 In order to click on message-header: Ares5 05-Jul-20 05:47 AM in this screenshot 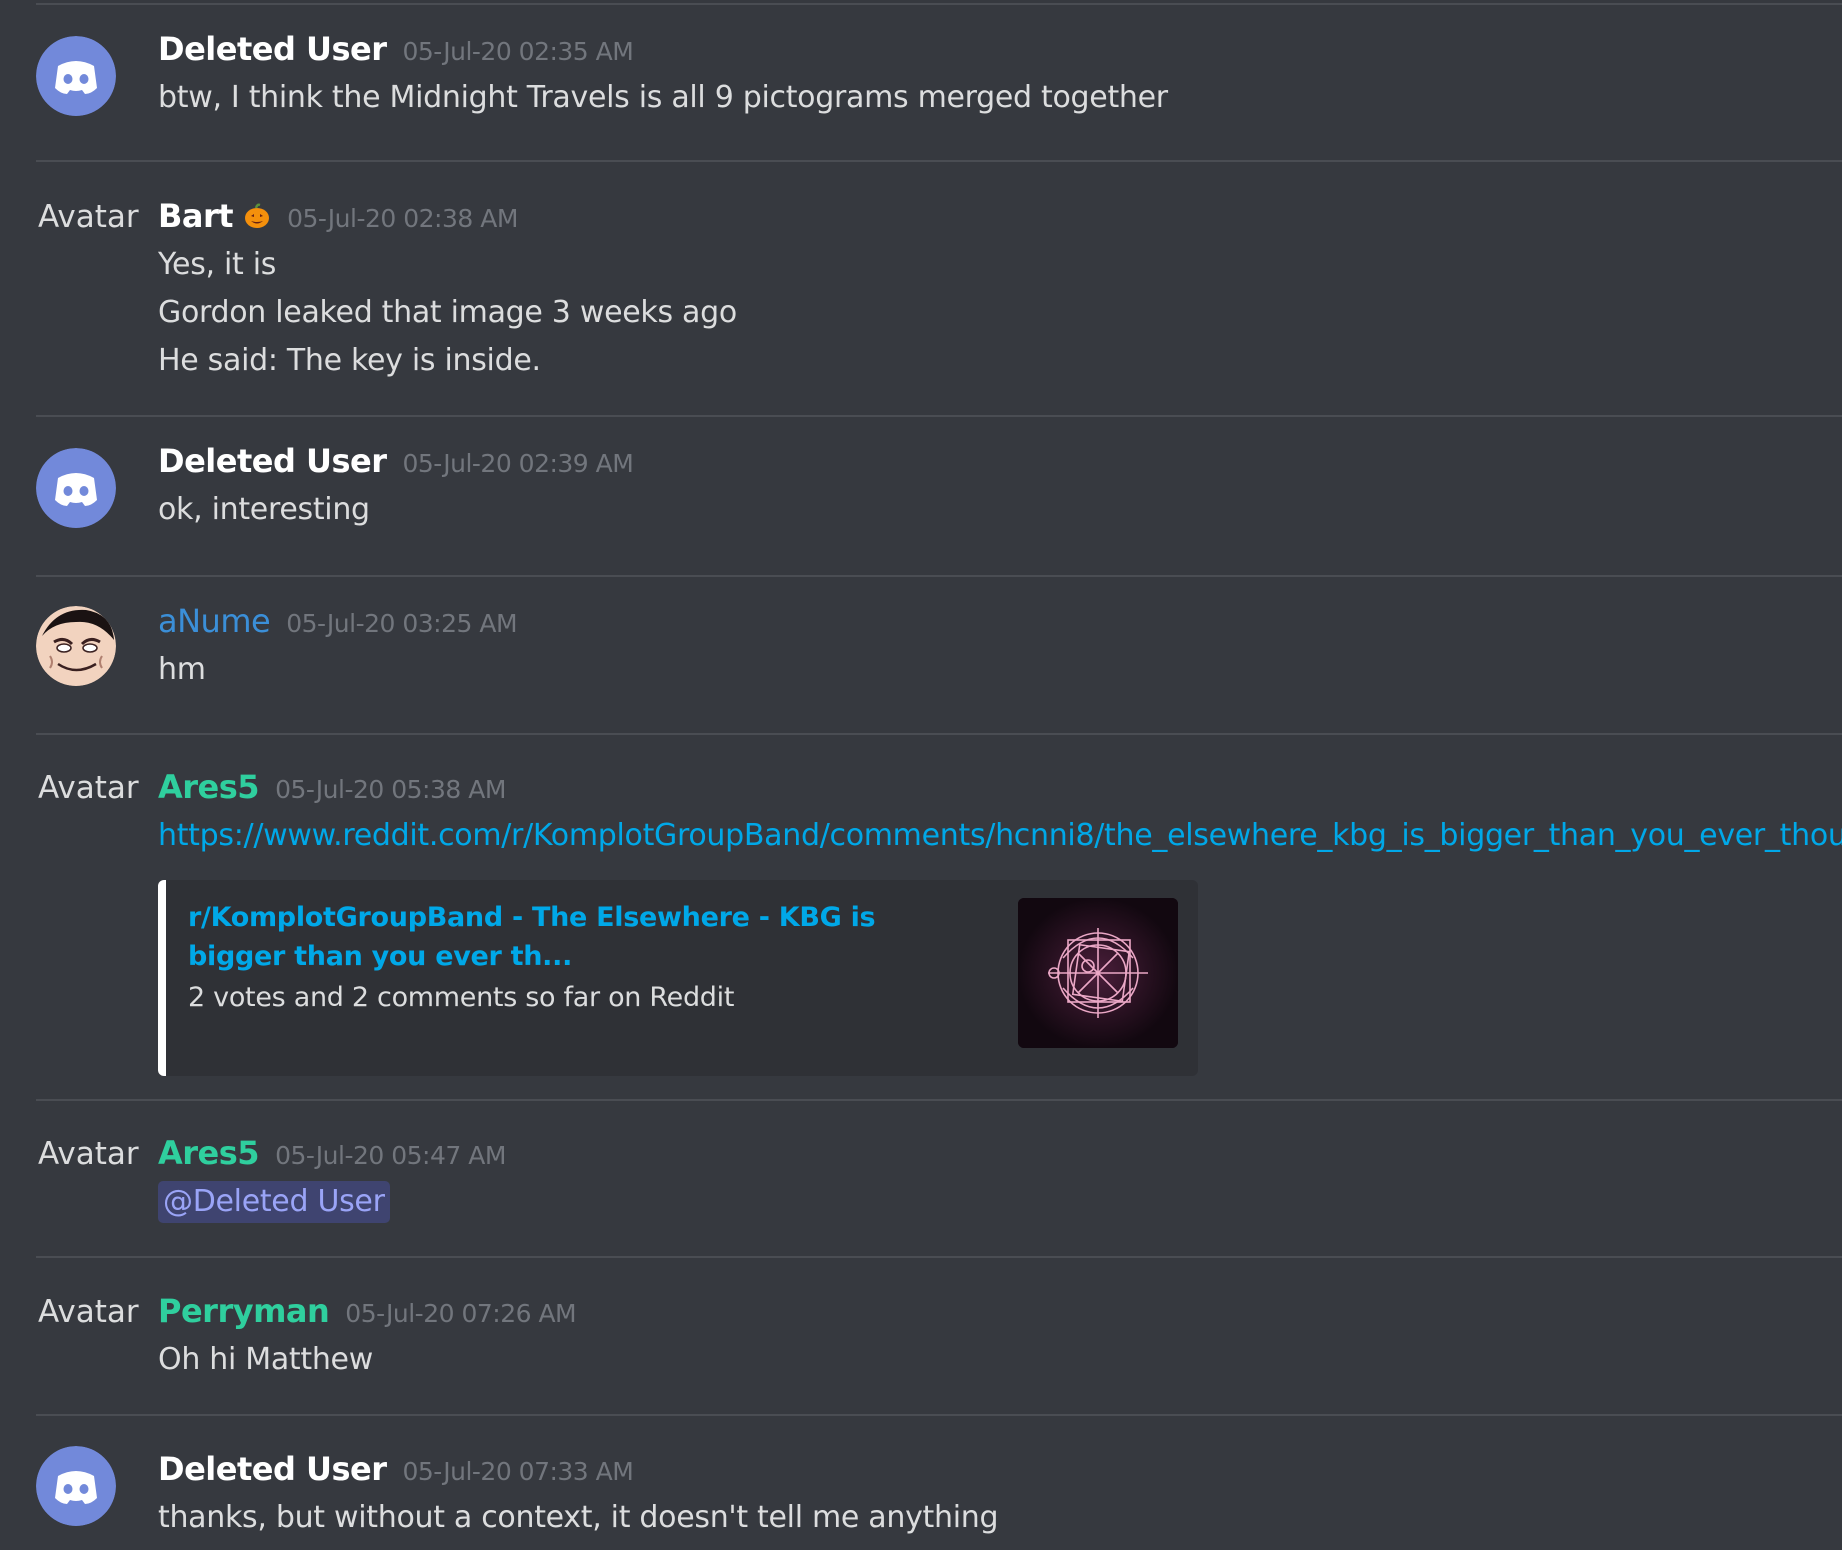, I will do `click(994, 1156)`.